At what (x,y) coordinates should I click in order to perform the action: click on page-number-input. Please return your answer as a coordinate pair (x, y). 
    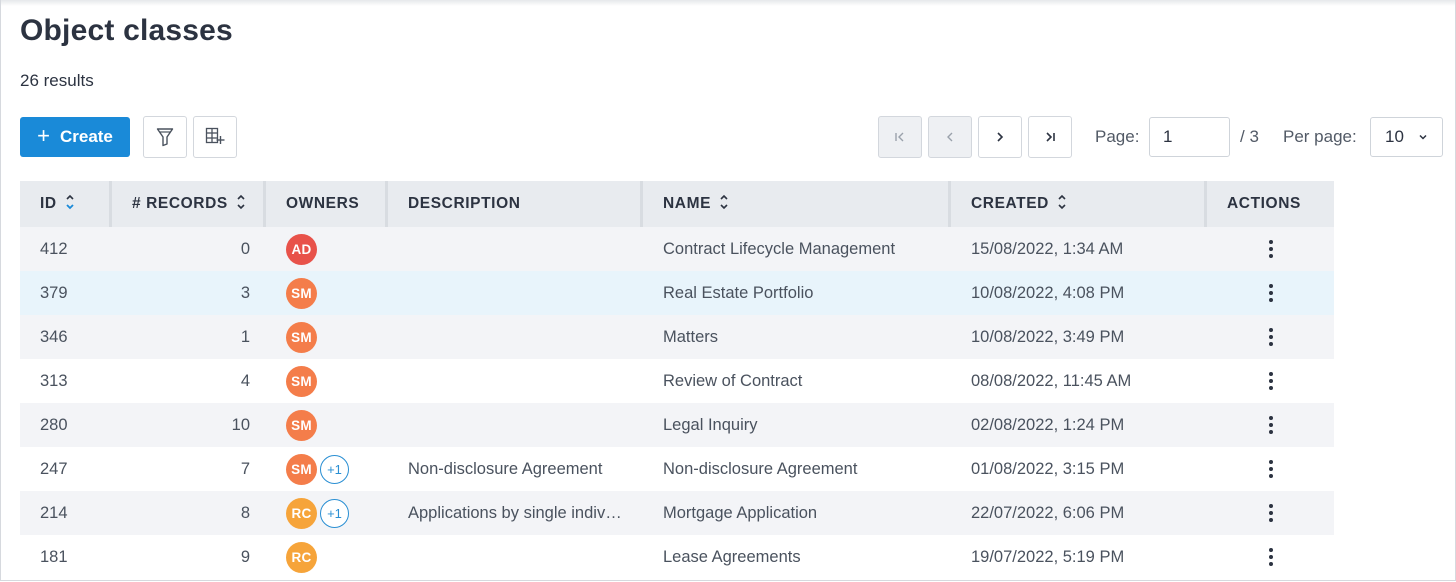
    Looking at the image, I should click on (1189, 137).